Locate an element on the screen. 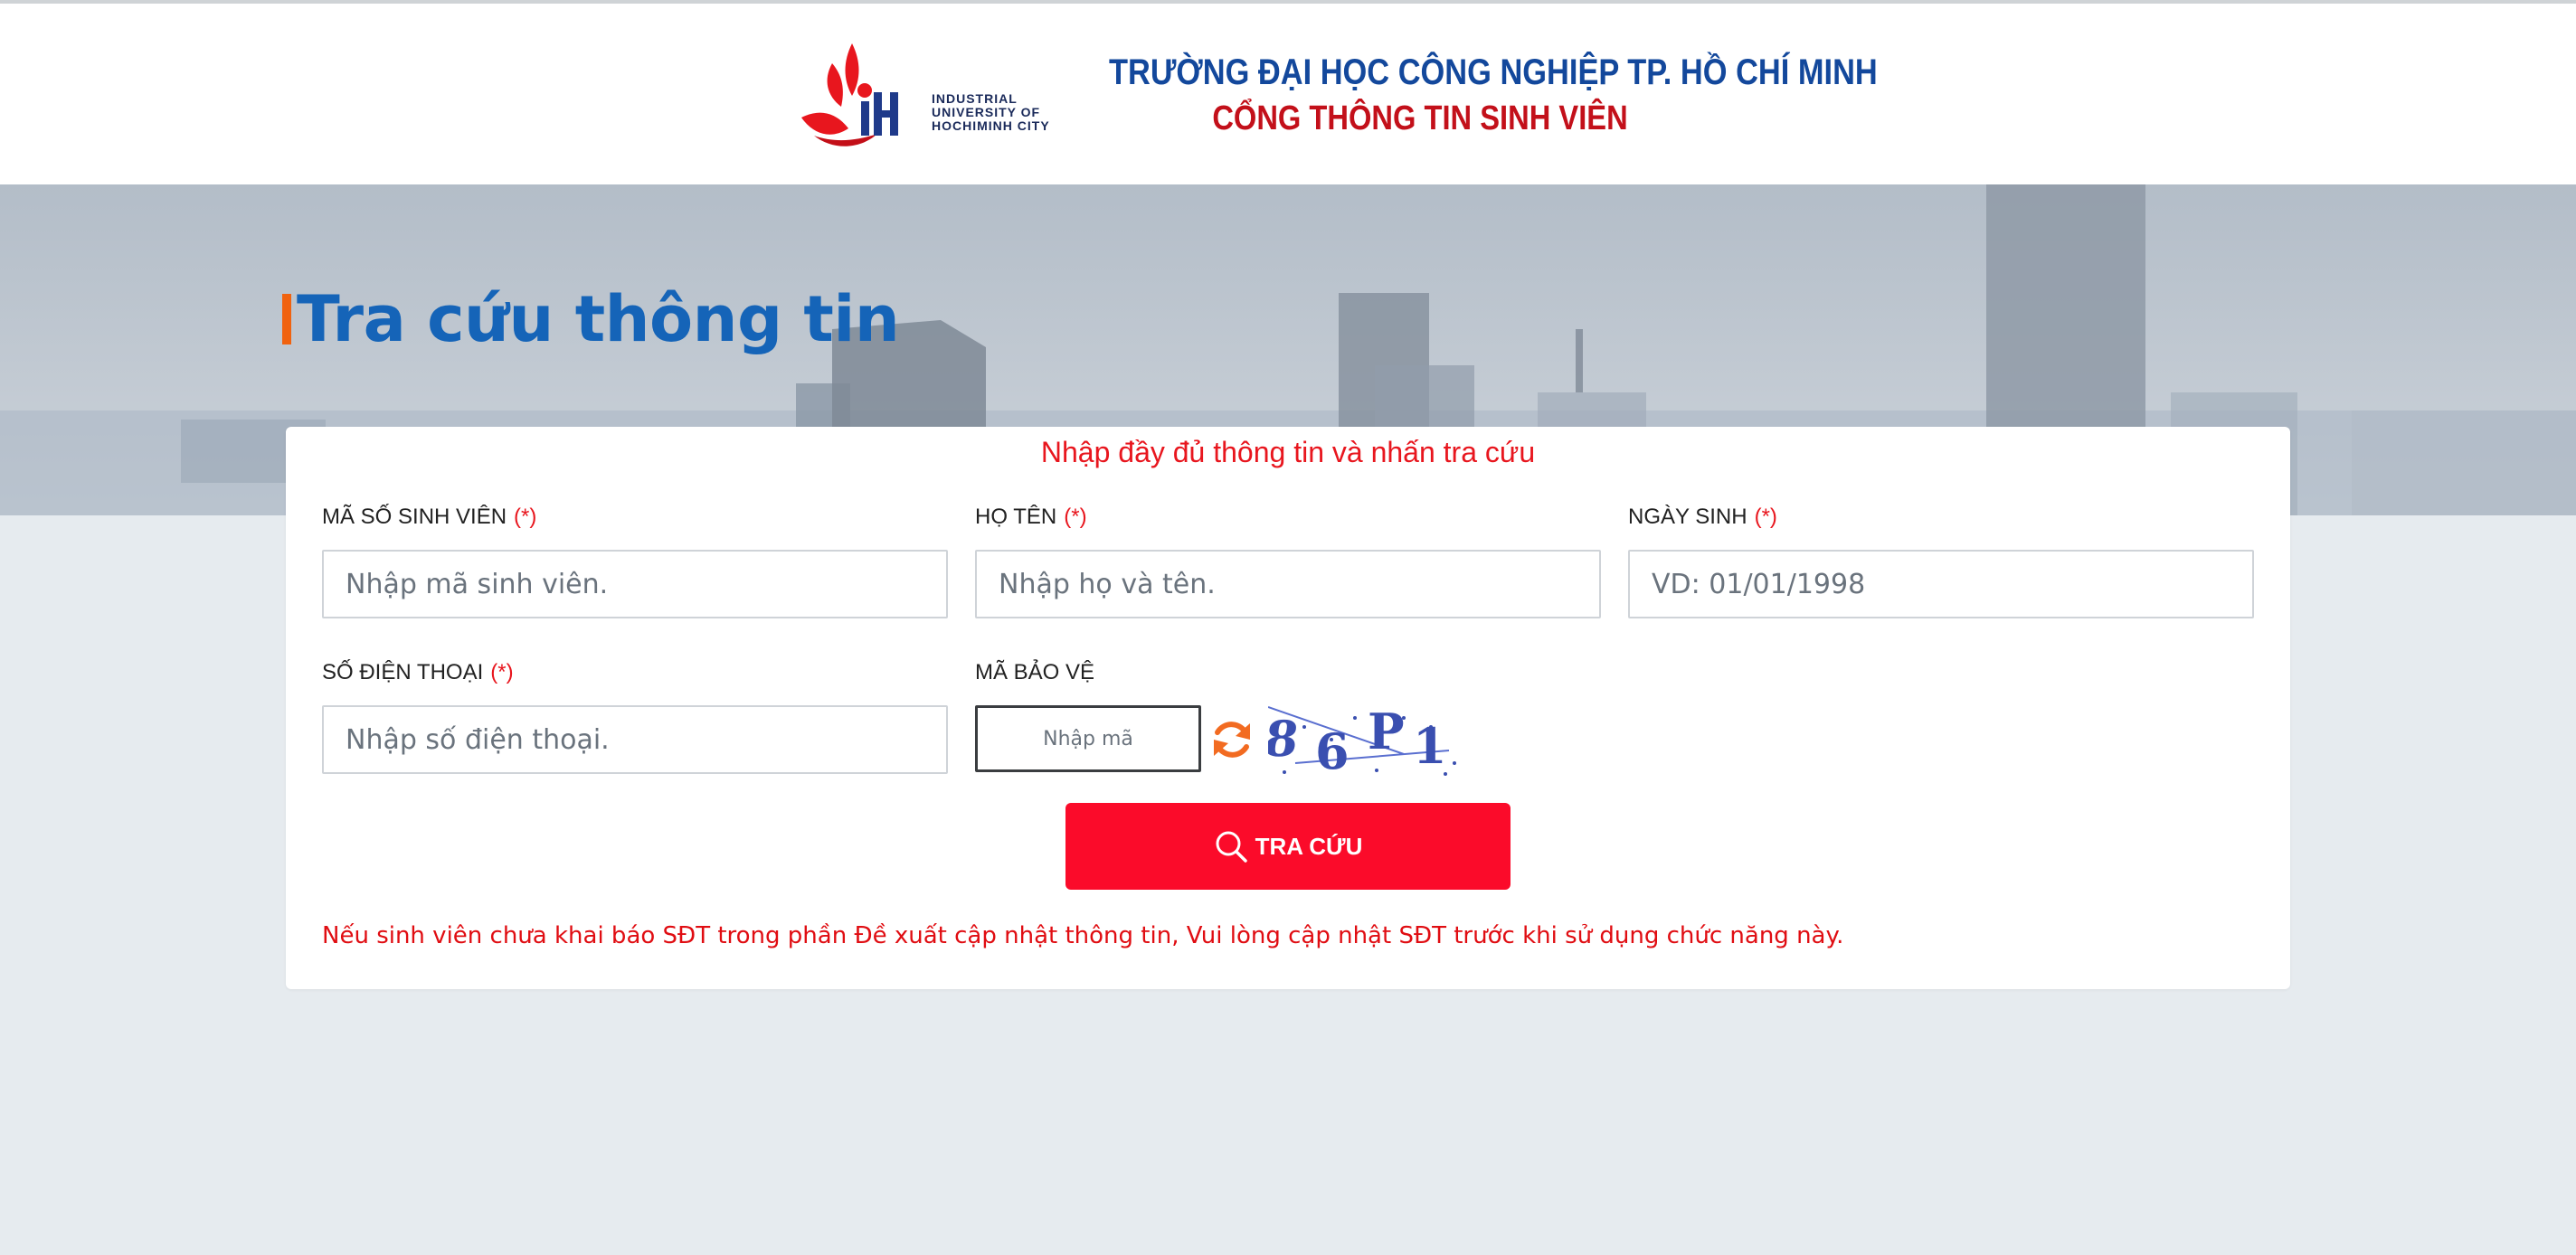  birth-date-label: NGÀY SINH (*) is located at coordinates (1702, 517).